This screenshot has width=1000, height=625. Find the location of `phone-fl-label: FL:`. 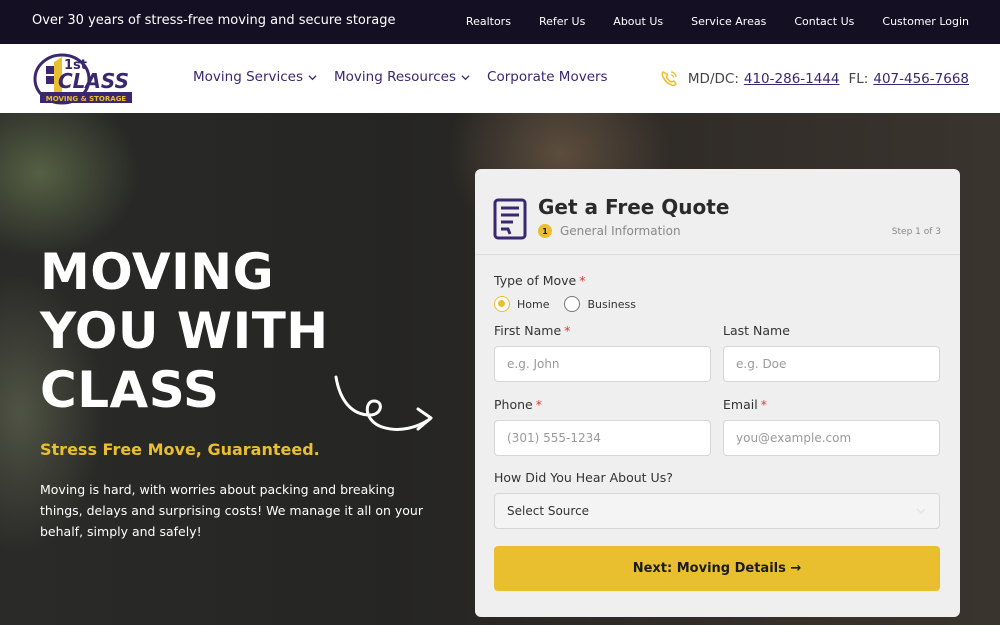

phone-fl-label: FL: is located at coordinates (858, 79).